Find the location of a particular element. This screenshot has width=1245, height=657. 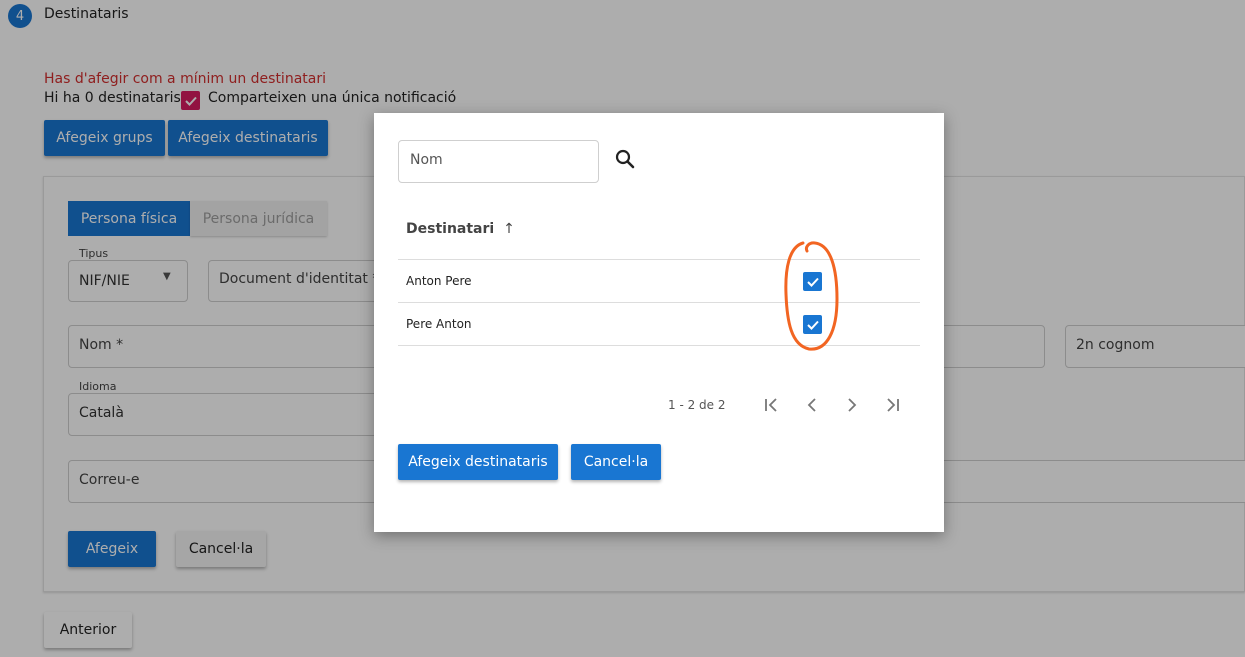

search-placeholder: Nom is located at coordinates (426, 160).